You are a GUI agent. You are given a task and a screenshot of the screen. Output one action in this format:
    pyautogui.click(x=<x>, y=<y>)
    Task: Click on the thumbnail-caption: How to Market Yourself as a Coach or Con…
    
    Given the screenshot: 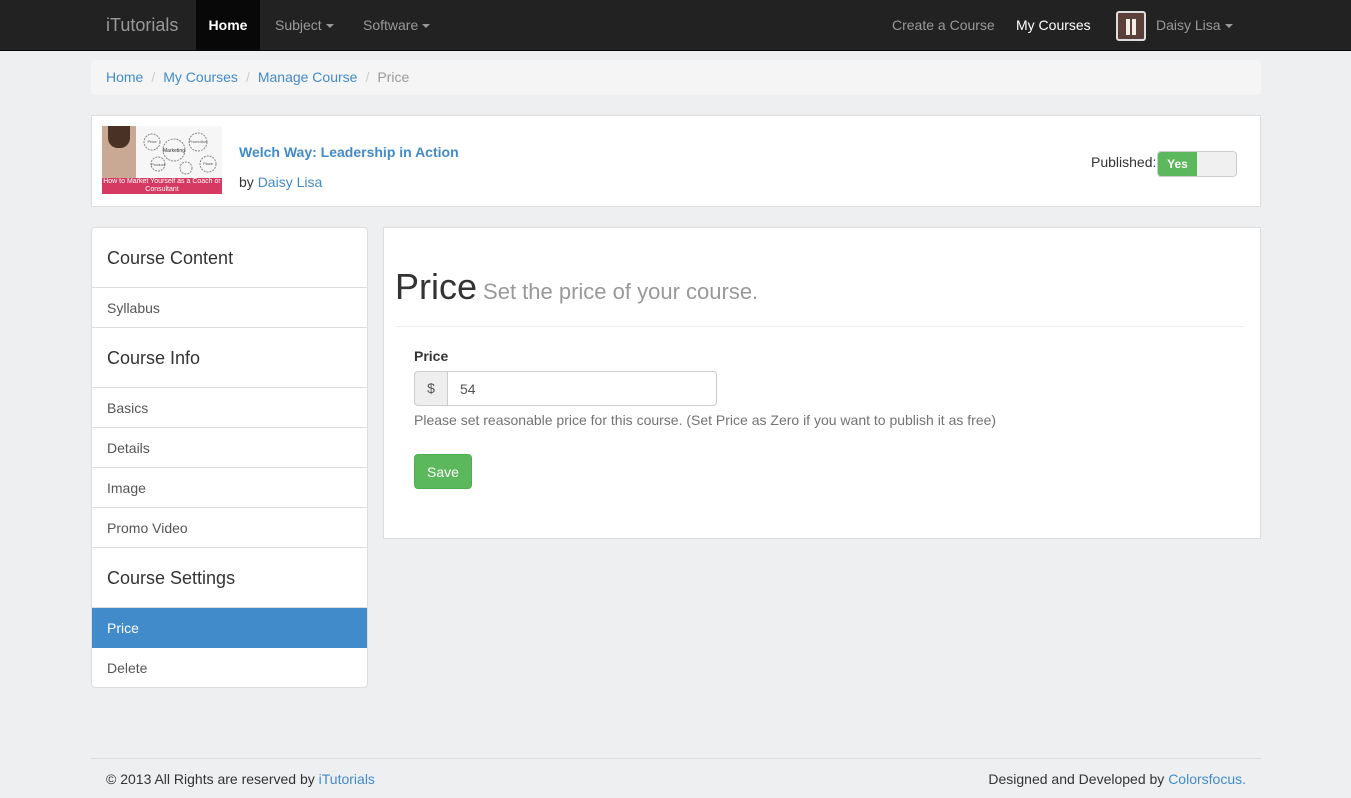 What is the action you would take?
    pyautogui.click(x=162, y=186)
    